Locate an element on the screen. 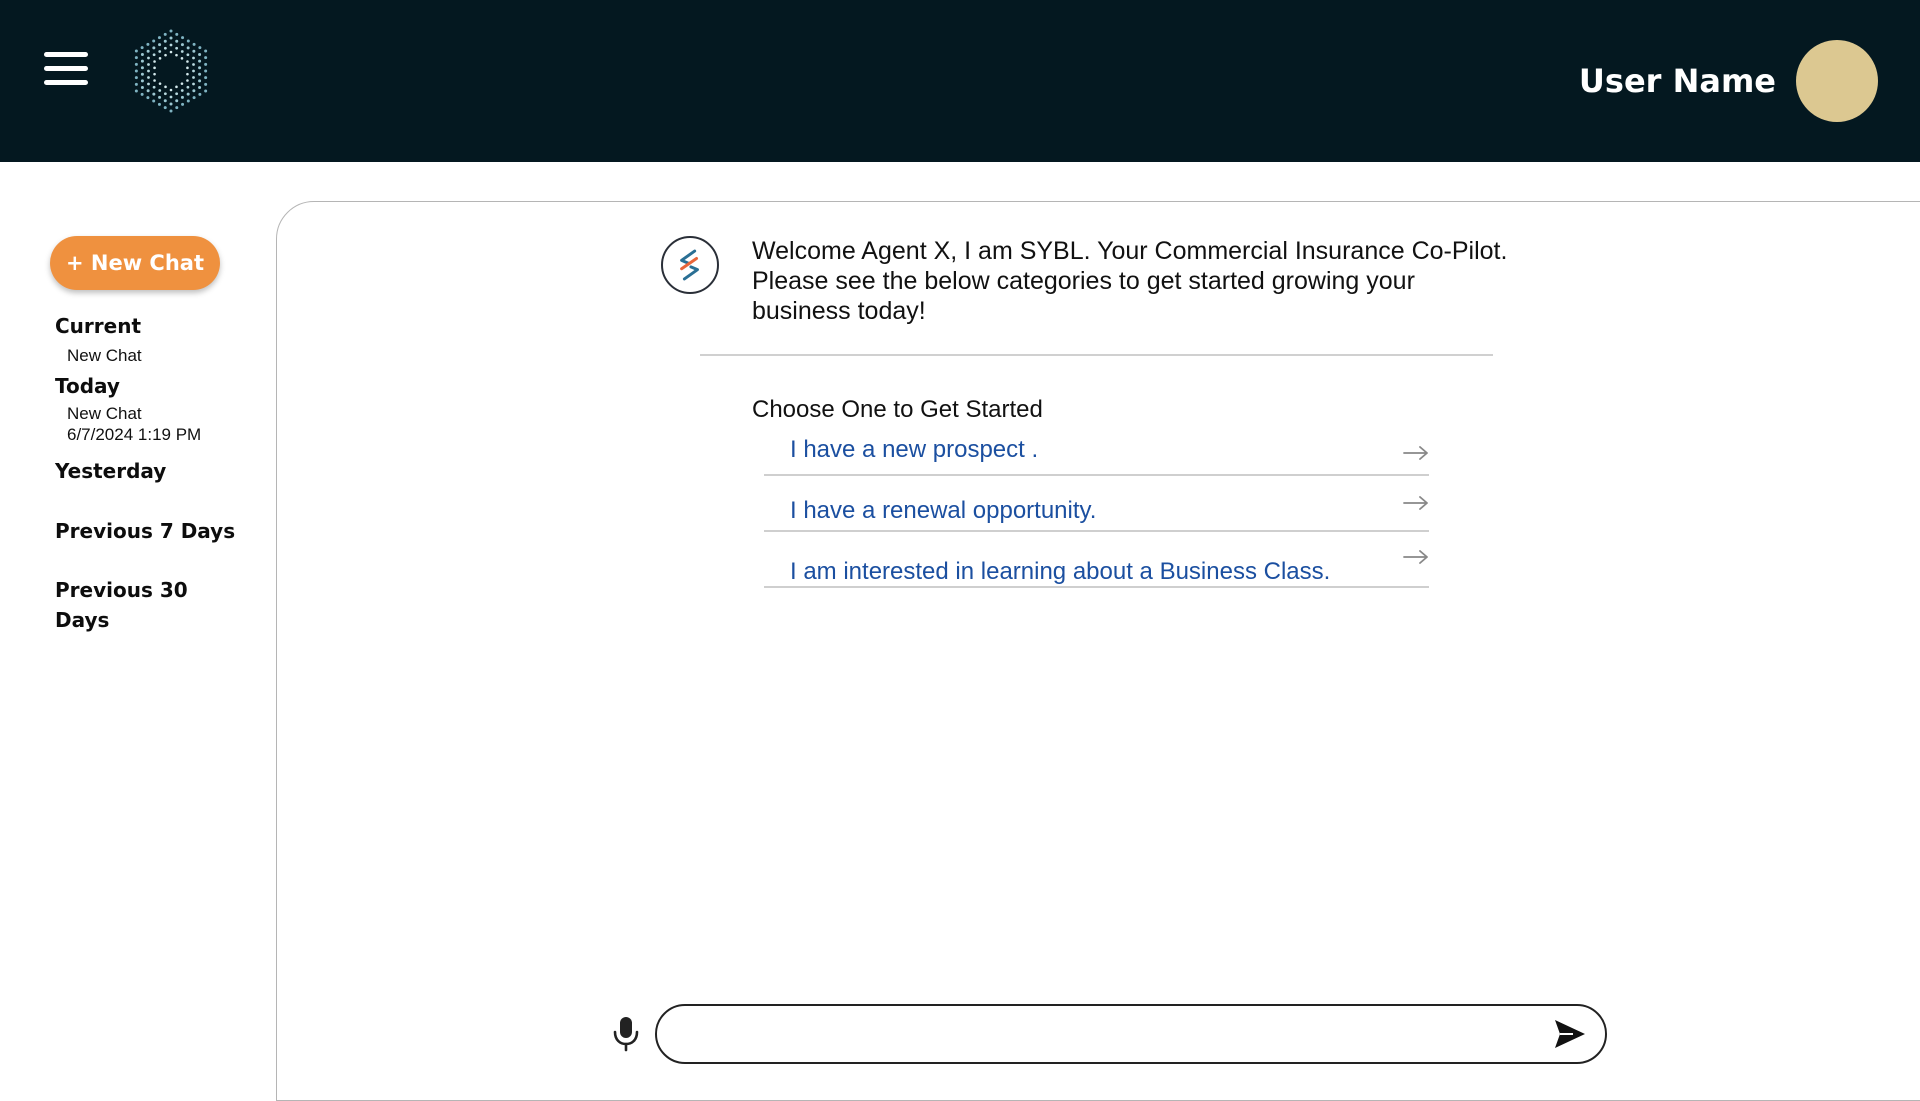 This screenshot has width=1920, height=1101. sidebar-item-today-chat: New Chat 6/7/2024 1:19 PM is located at coordinates (134, 424).